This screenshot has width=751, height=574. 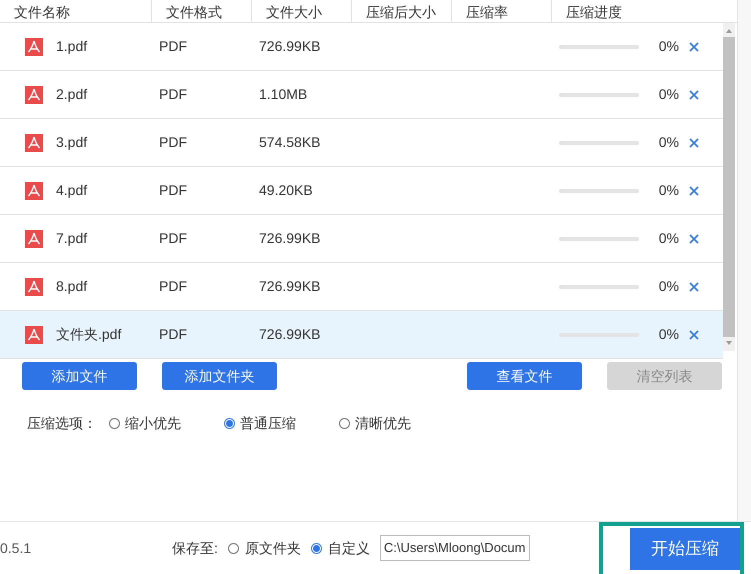 I want to click on save-label: 保存至:, so click(x=195, y=548).